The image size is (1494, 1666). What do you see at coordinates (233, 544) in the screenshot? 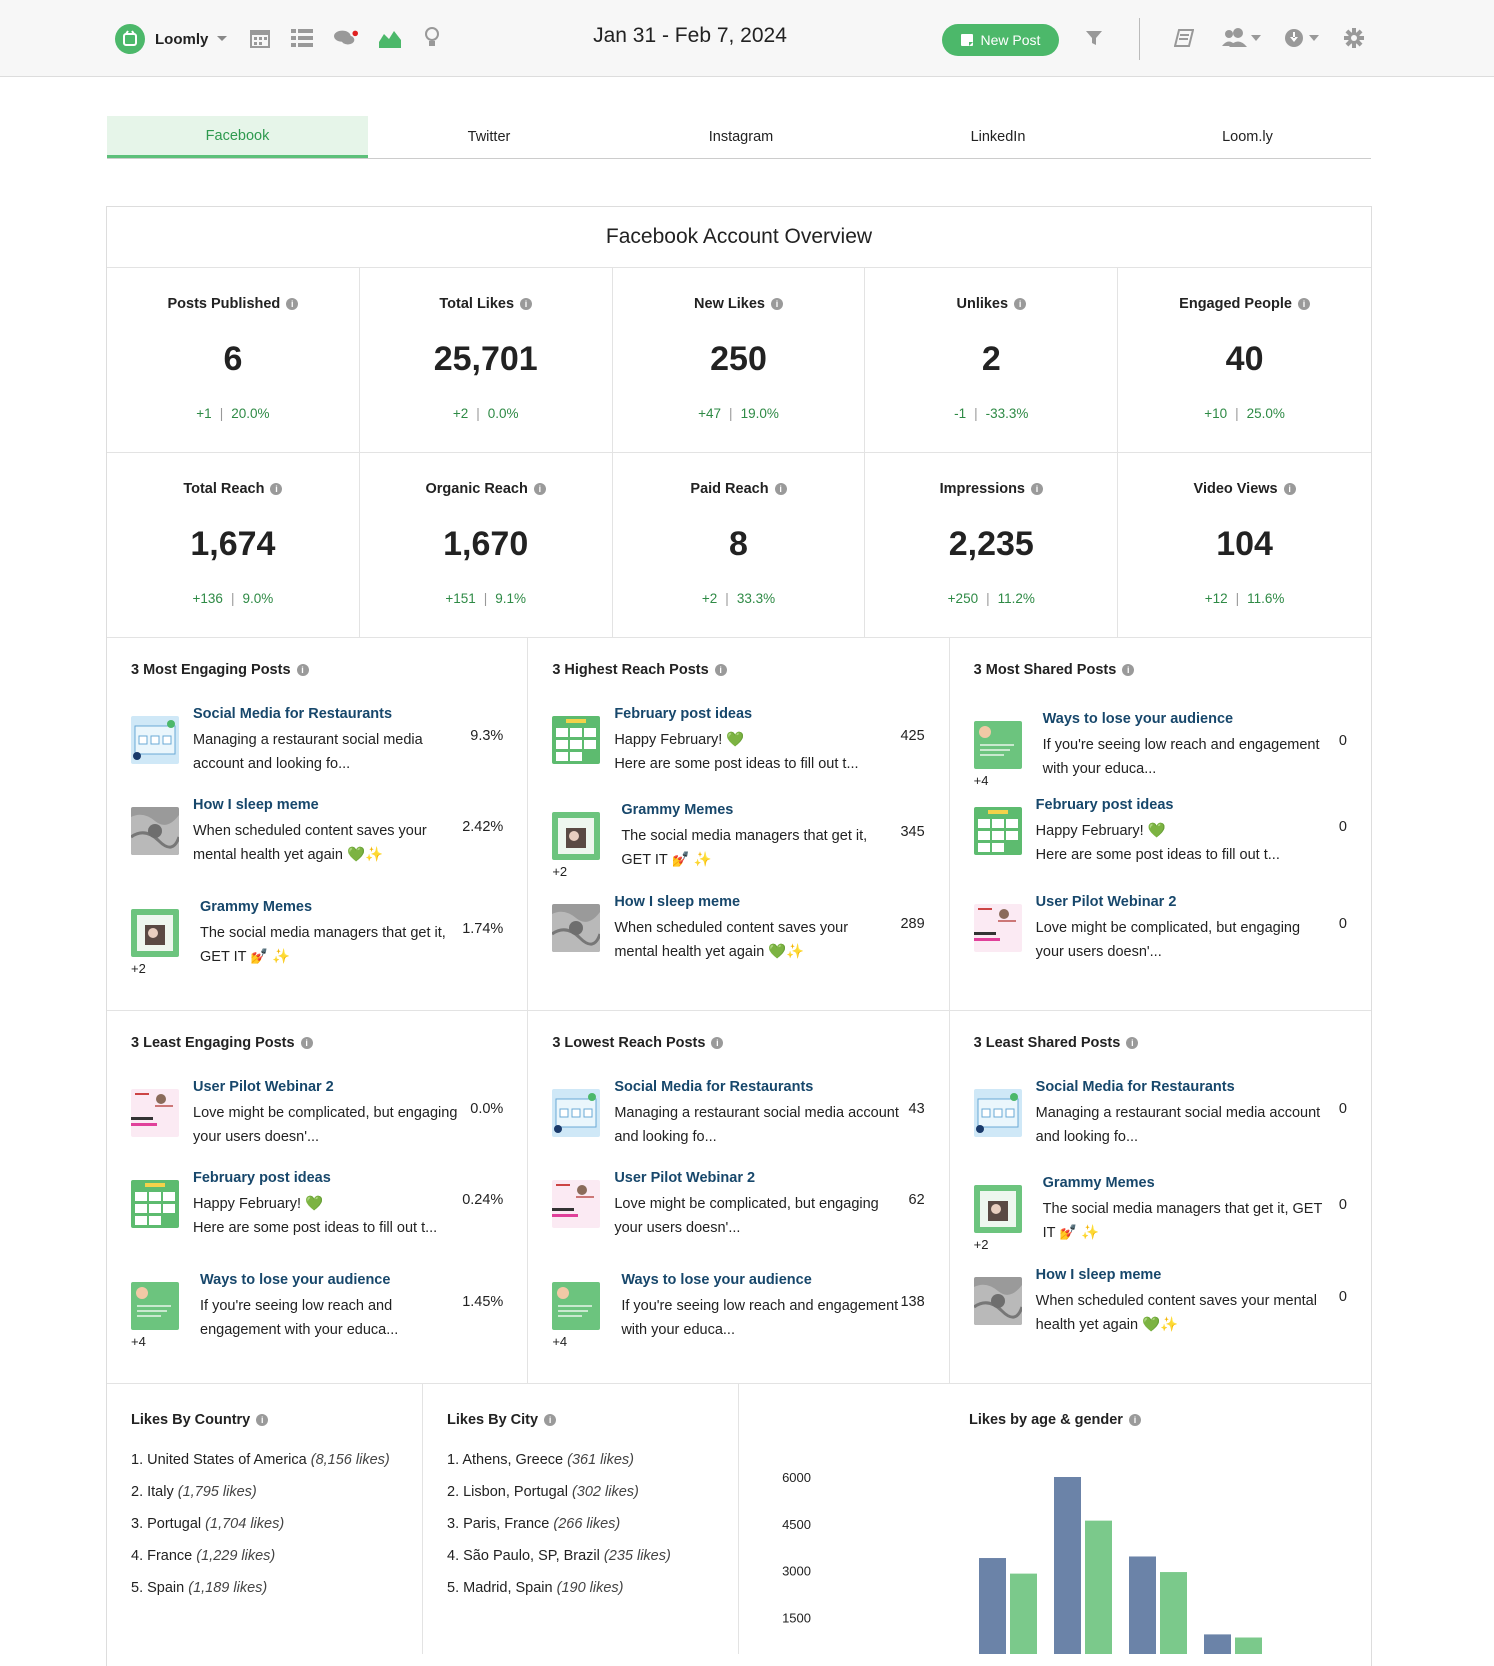
I see `kpi-value: 1,674` at bounding box center [233, 544].